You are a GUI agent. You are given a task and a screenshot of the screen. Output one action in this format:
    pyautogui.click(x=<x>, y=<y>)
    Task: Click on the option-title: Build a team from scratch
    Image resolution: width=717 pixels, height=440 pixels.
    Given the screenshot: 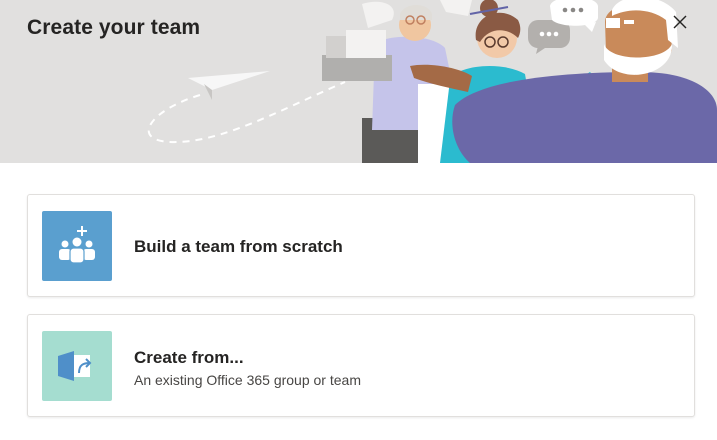 What is the action you would take?
    pyautogui.click(x=238, y=246)
    